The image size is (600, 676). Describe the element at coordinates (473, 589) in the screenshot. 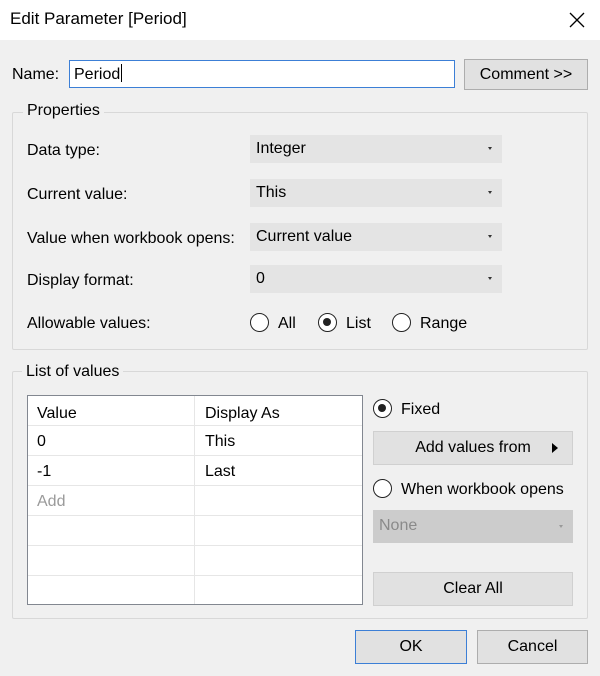

I see `clear-all-button: Clear All` at that location.